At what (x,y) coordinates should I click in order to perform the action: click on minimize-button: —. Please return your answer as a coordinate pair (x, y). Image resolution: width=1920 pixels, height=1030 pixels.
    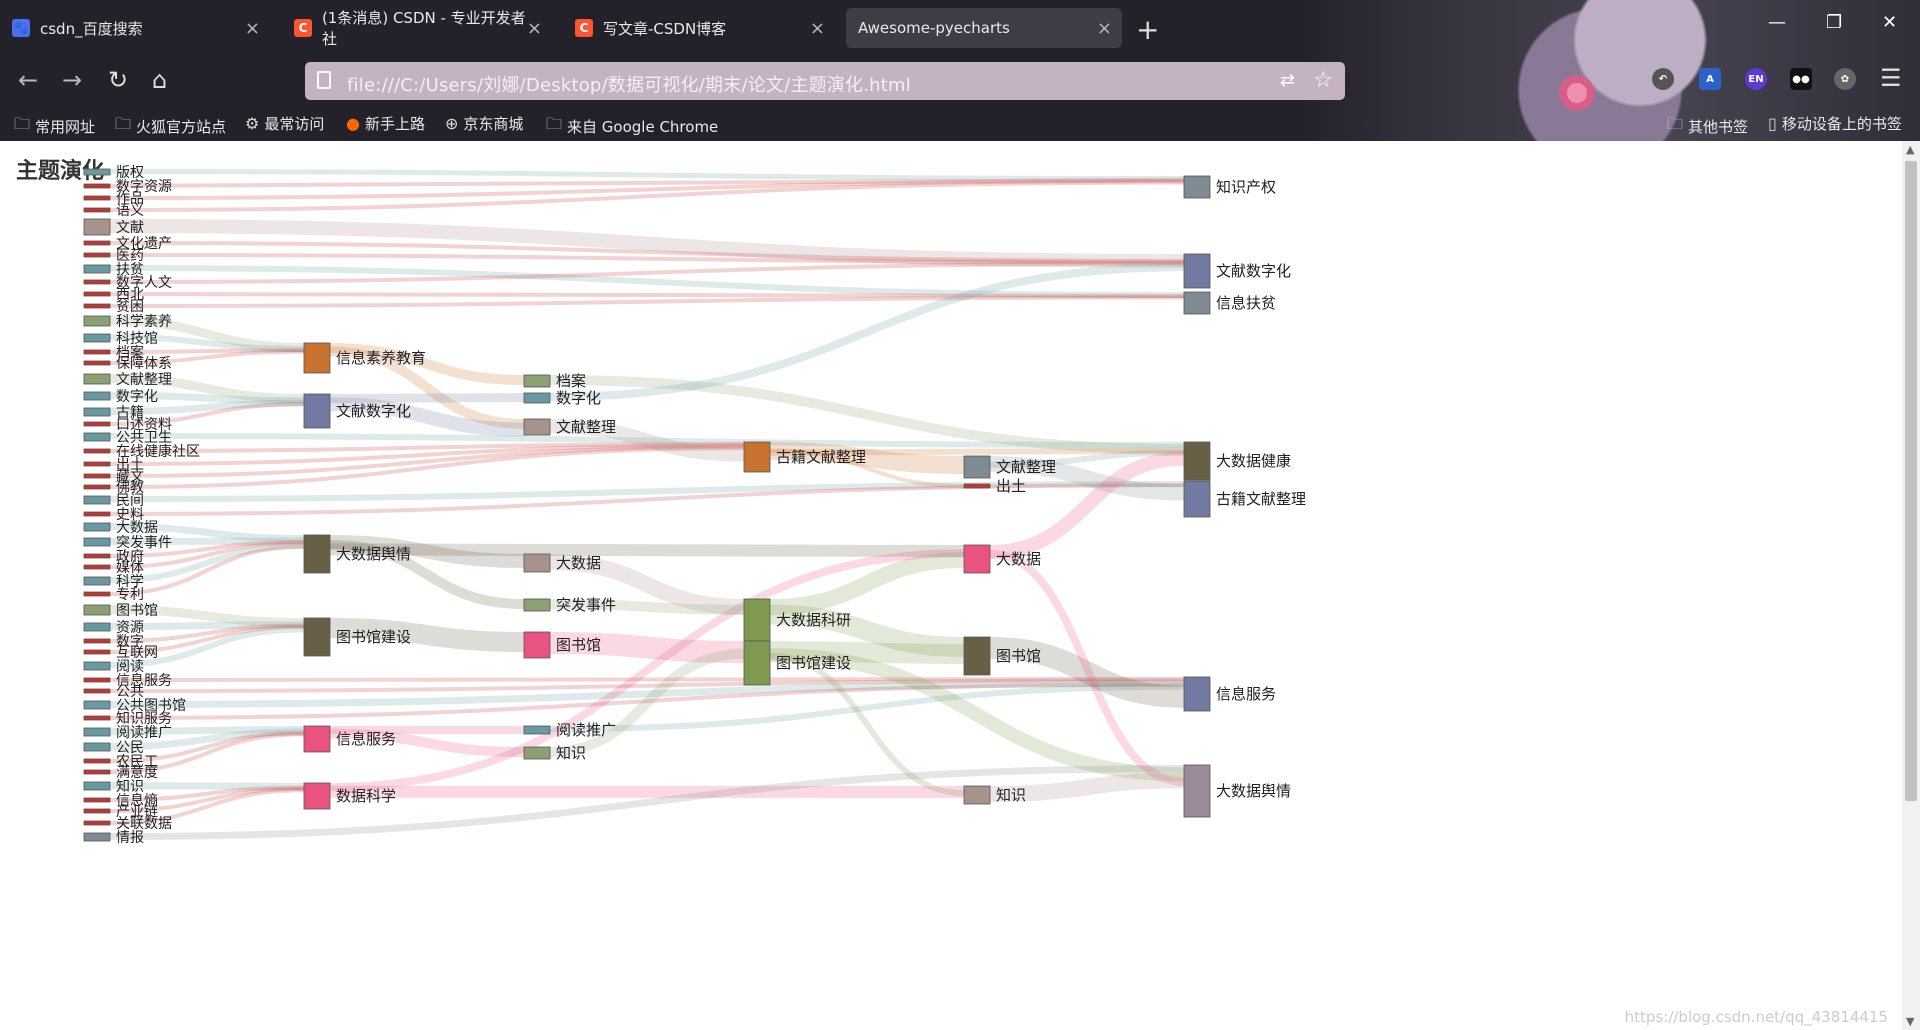
    Looking at the image, I should click on (1777, 22).